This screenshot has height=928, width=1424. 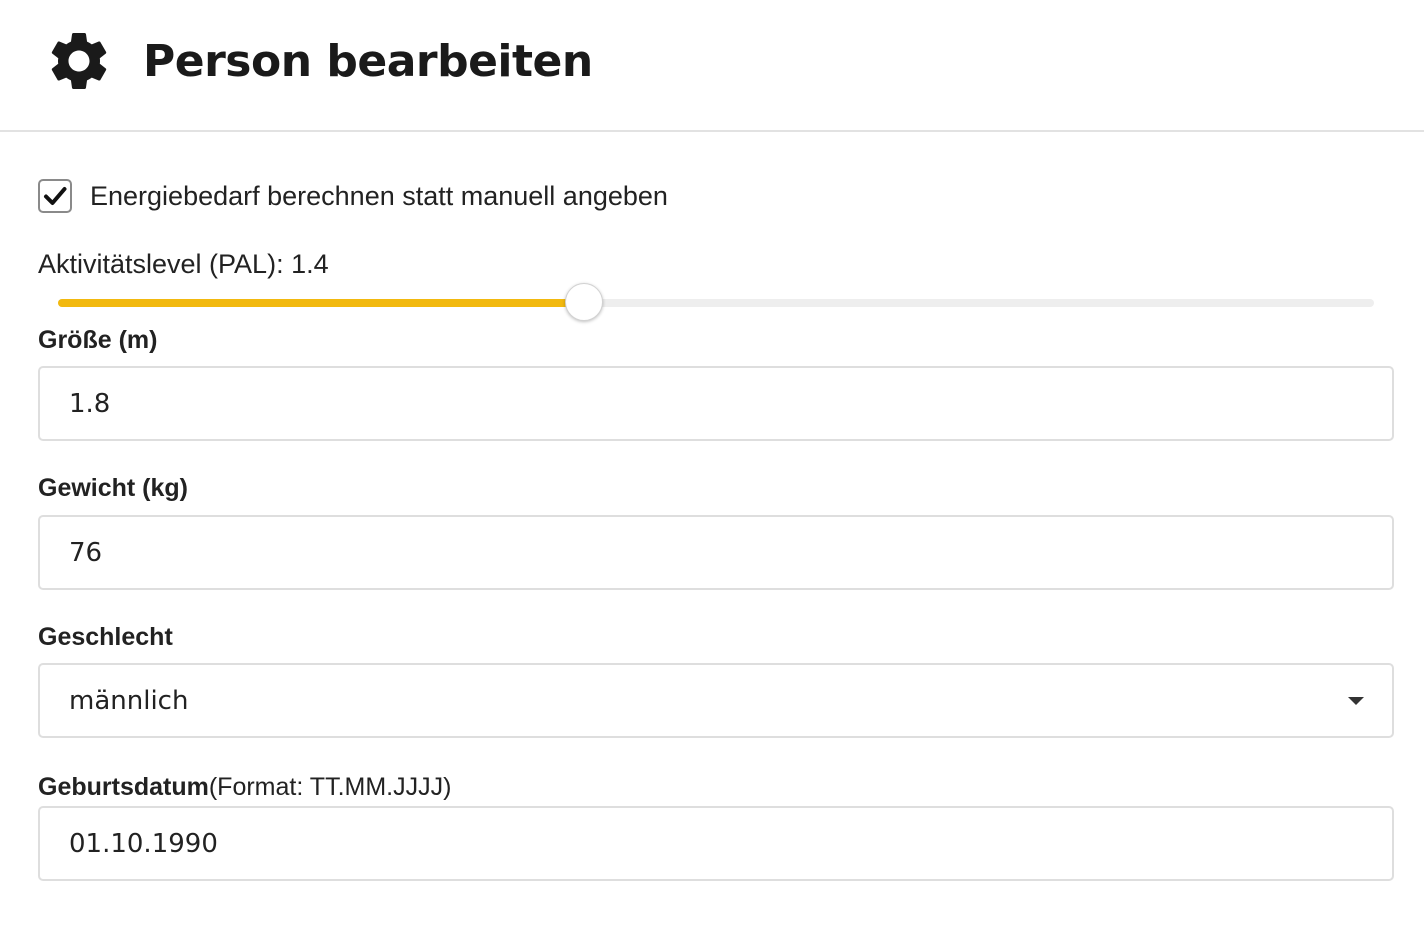 I want to click on weight-label: Gewicht (kg), so click(x=113, y=488).